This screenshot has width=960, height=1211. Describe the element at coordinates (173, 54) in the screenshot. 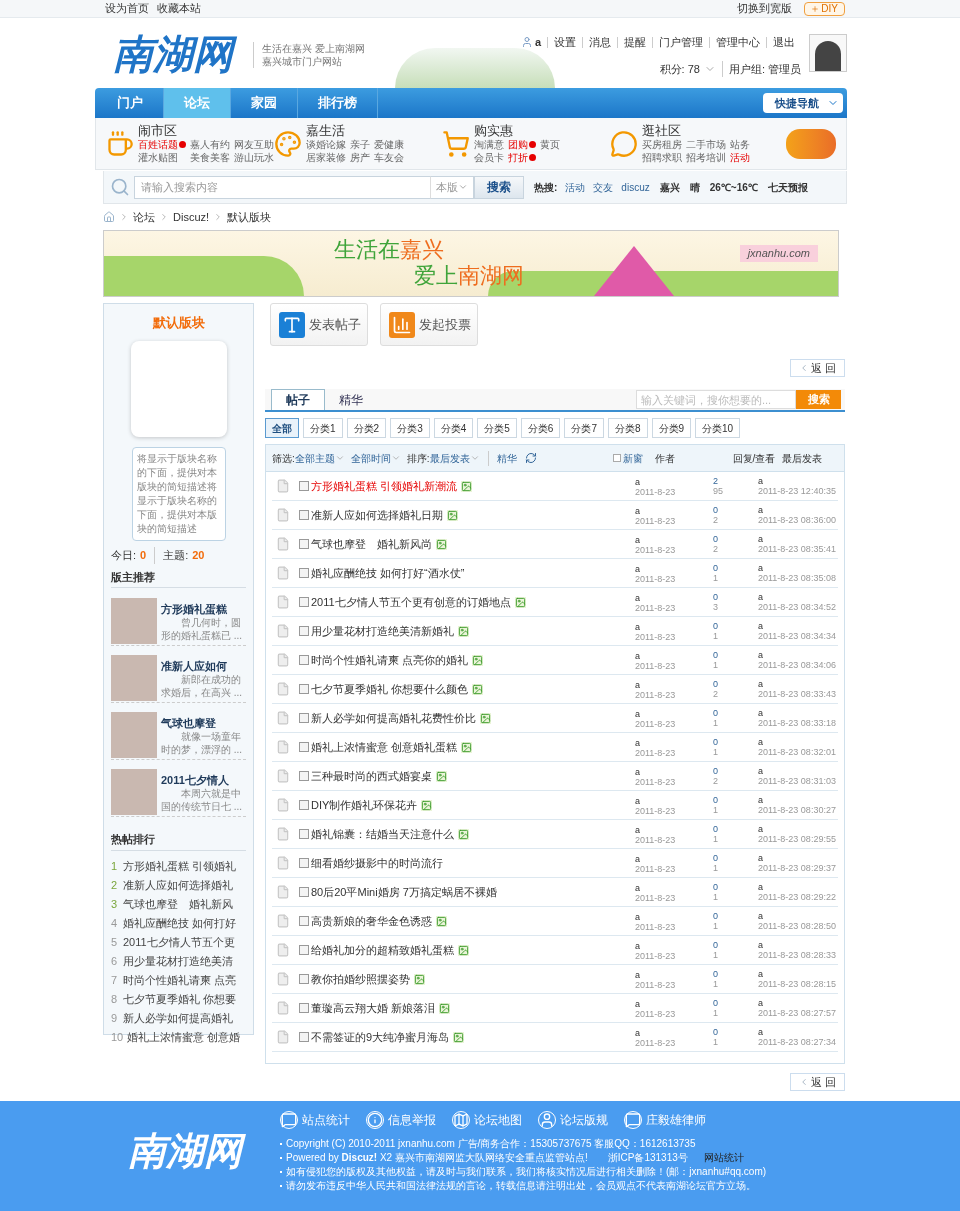

I see `site-logo: 南湖网` at that location.